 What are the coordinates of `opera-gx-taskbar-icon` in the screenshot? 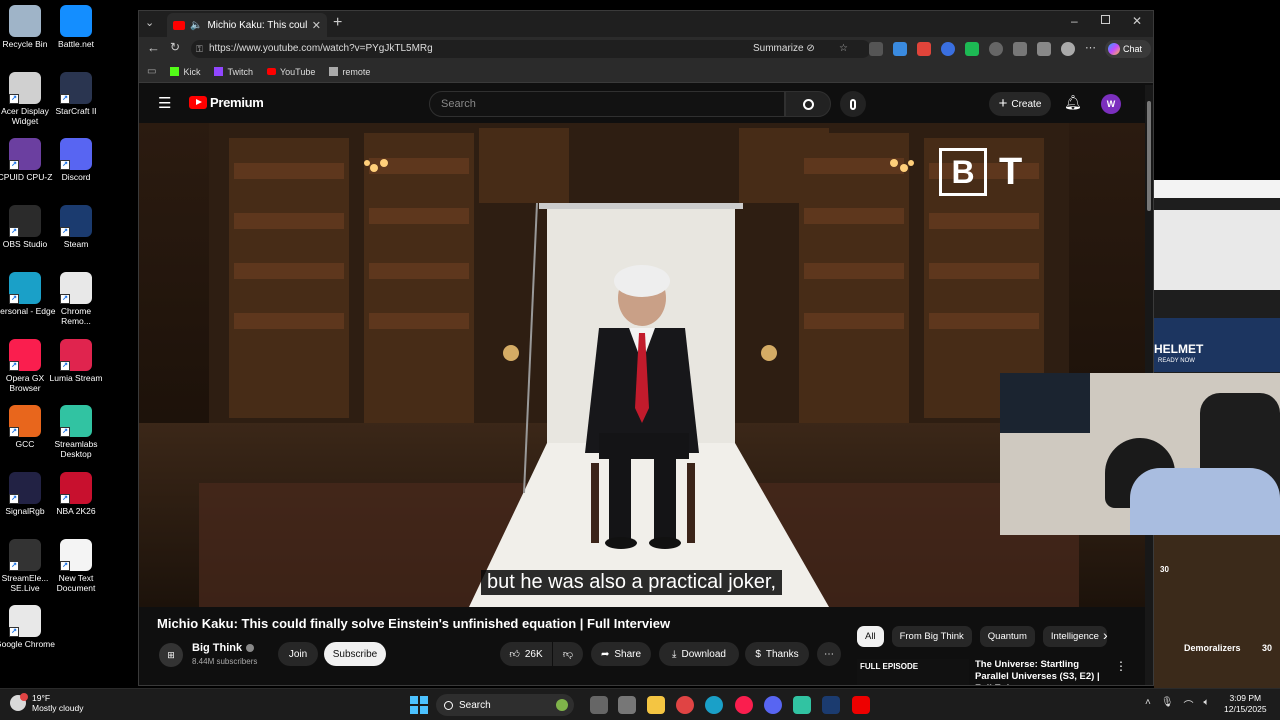 It's located at (744, 705).